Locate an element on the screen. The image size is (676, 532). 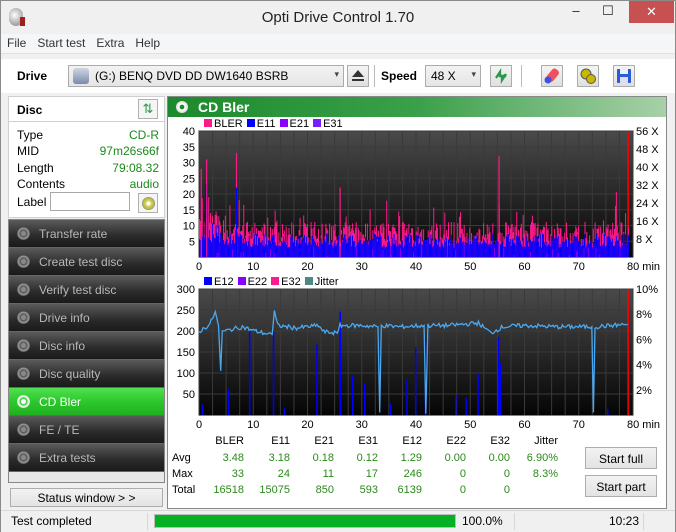
drive-select: (G:) BENQ DVD DD DW1640 BSRB ▾ is located at coordinates (206, 76).